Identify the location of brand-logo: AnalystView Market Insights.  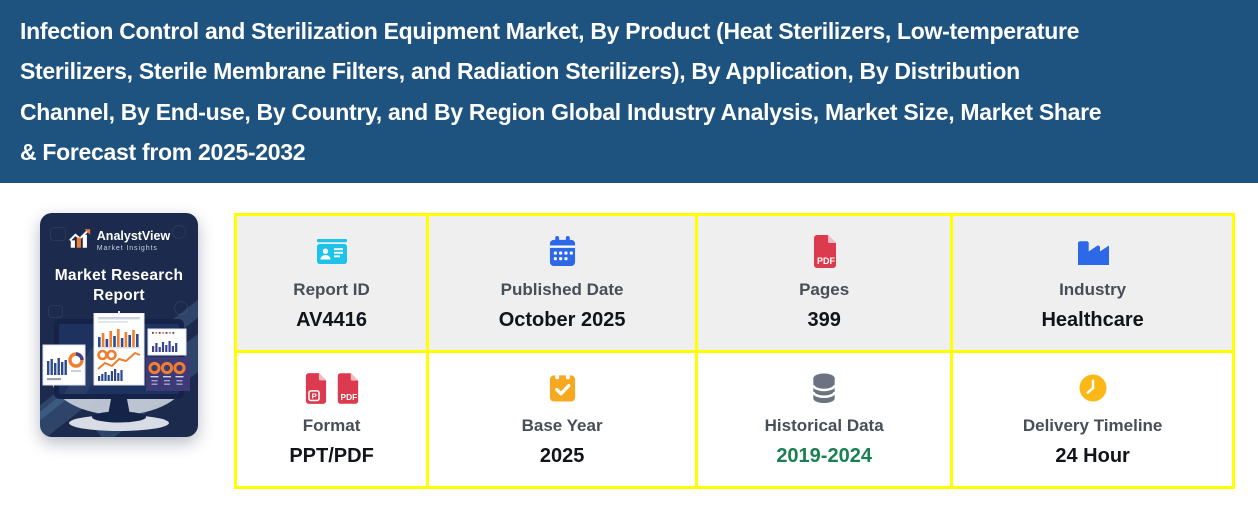
(119, 241).